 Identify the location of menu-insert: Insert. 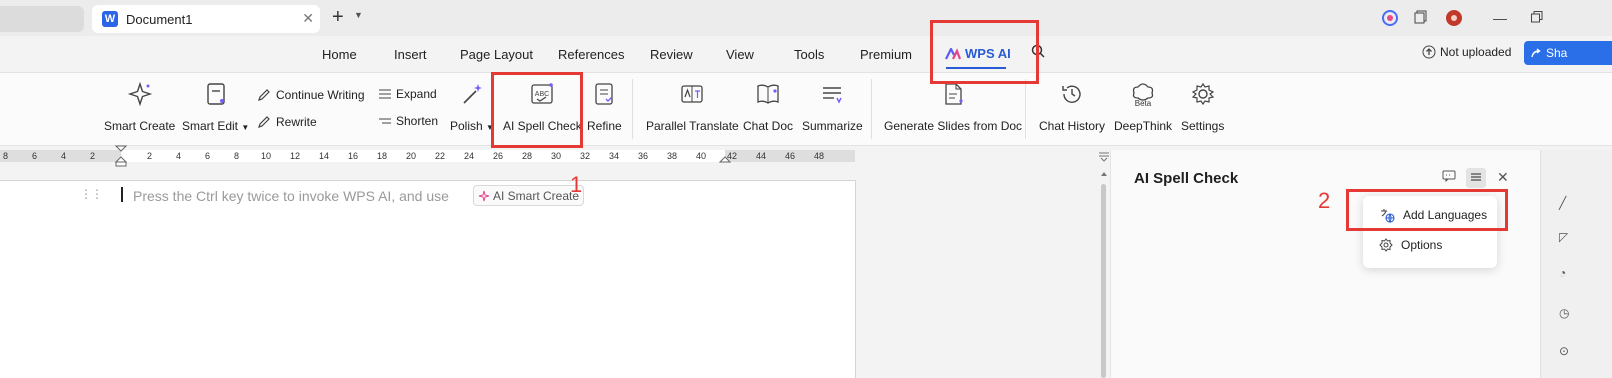
(410, 54).